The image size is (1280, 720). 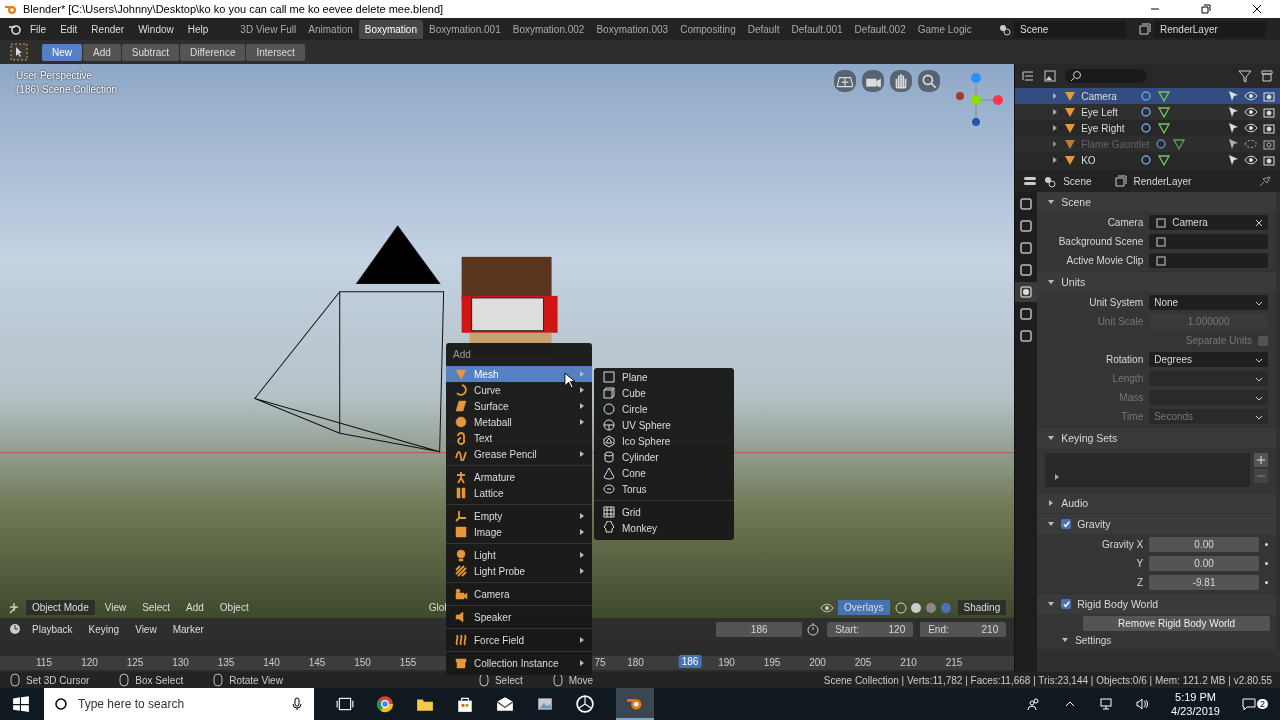 I want to click on workspace-tab: Game Logic, so click(x=944, y=29).